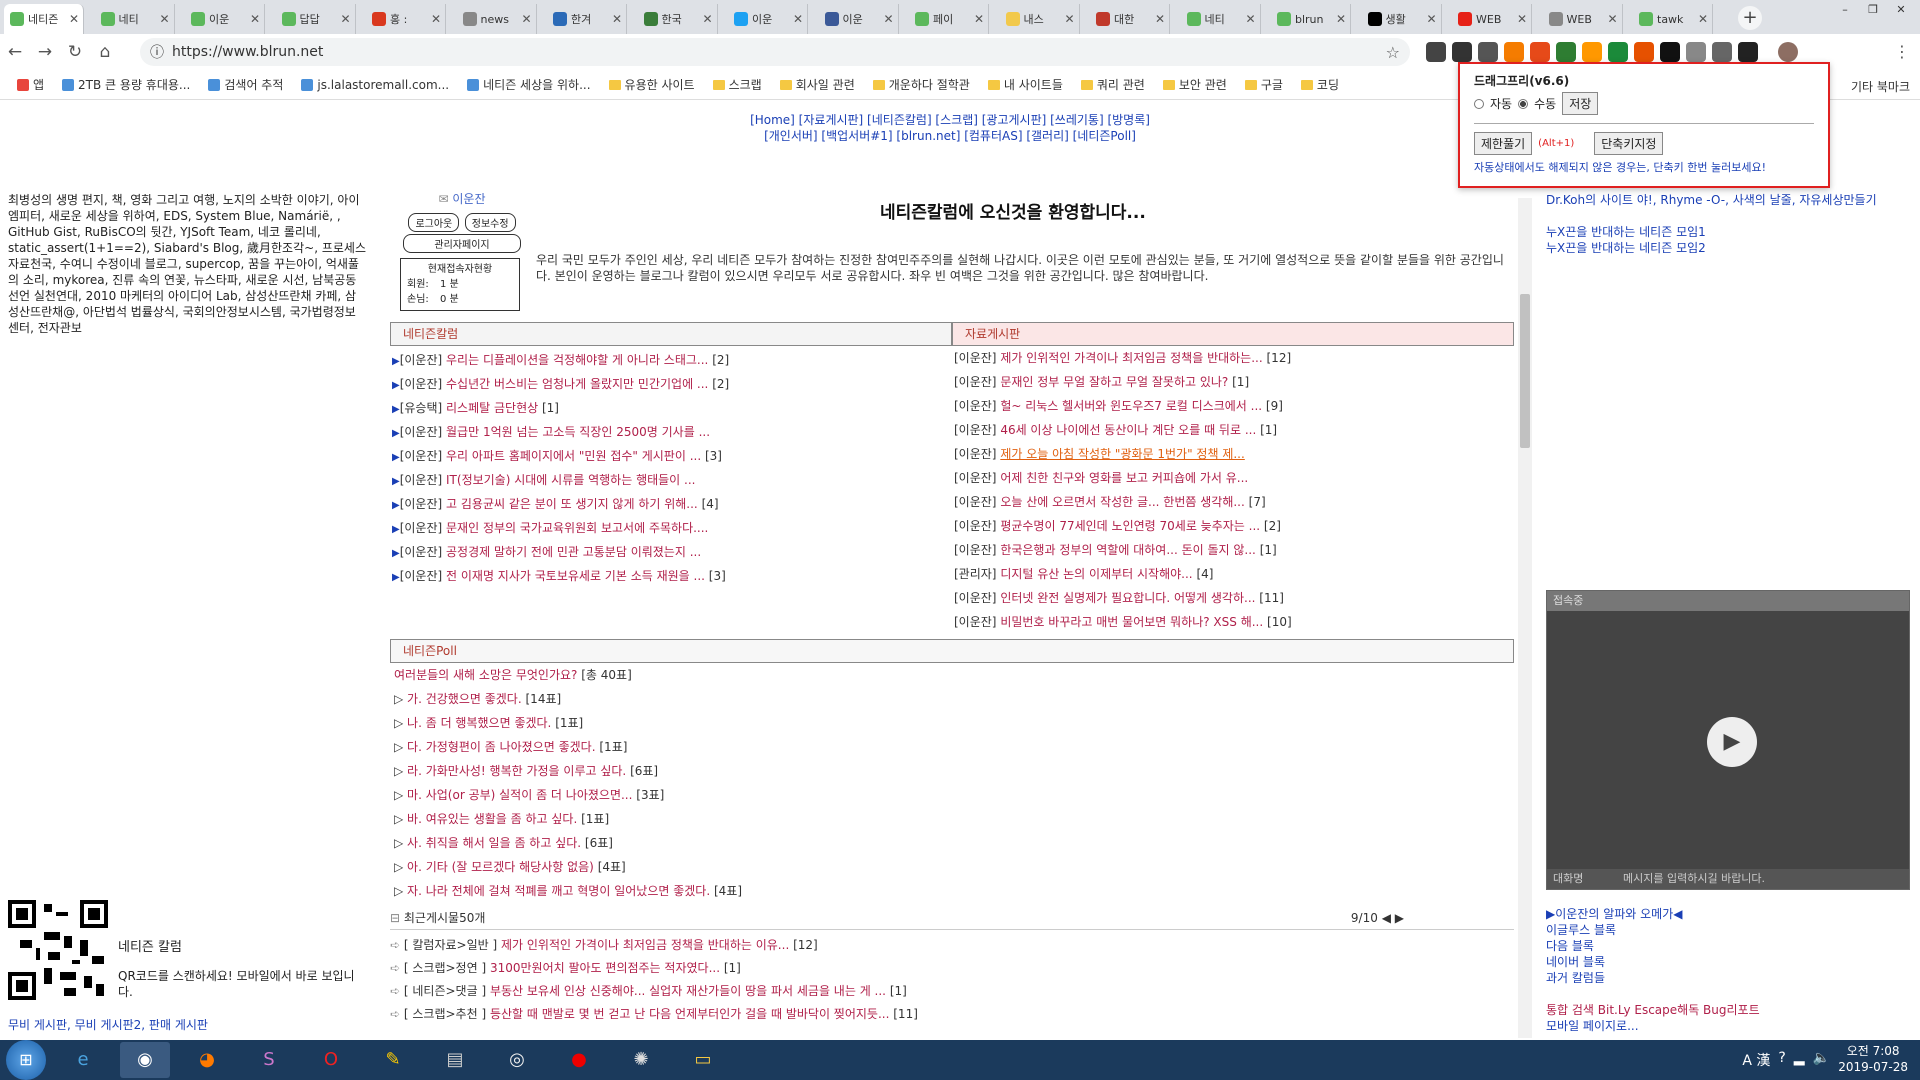 Image resolution: width=1920 pixels, height=1080 pixels. What do you see at coordinates (26, 1060) in the screenshot?
I see `start-button: ⊞` at bounding box center [26, 1060].